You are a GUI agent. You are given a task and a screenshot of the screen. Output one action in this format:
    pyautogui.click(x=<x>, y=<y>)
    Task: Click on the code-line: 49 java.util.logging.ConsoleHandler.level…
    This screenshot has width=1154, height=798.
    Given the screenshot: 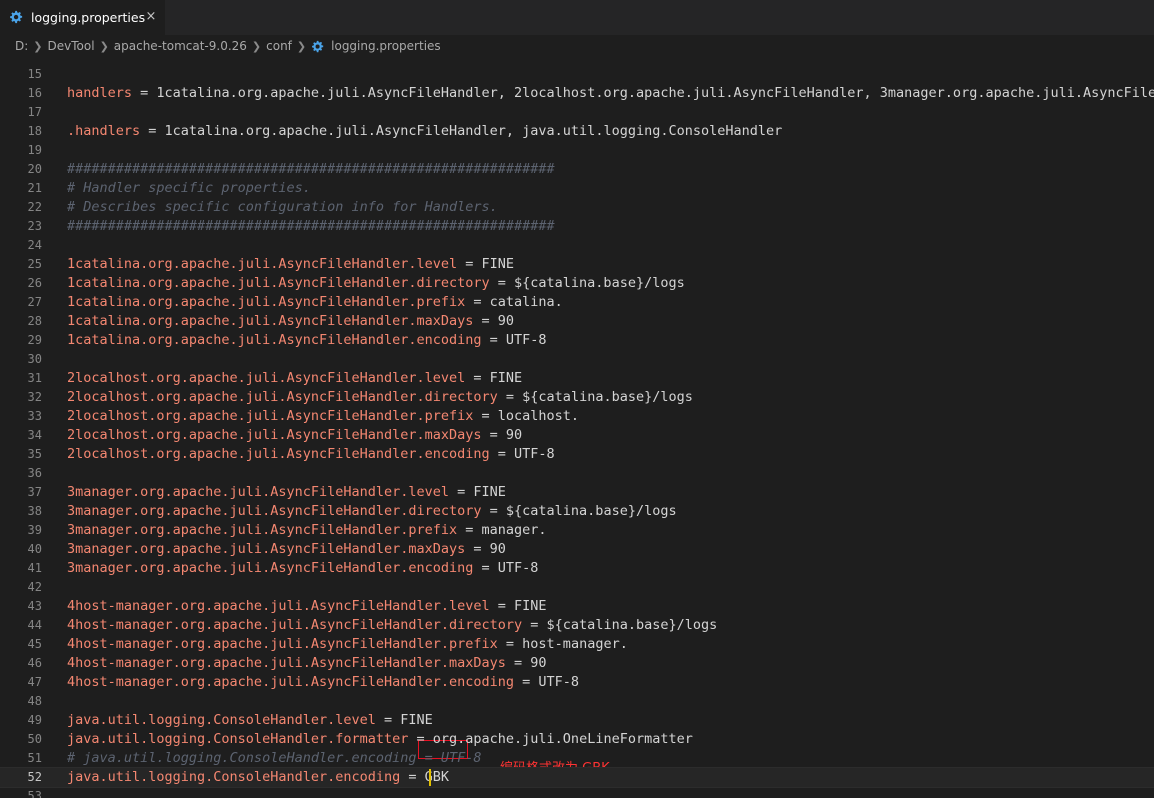 What is the action you would take?
    pyautogui.click(x=577, y=720)
    